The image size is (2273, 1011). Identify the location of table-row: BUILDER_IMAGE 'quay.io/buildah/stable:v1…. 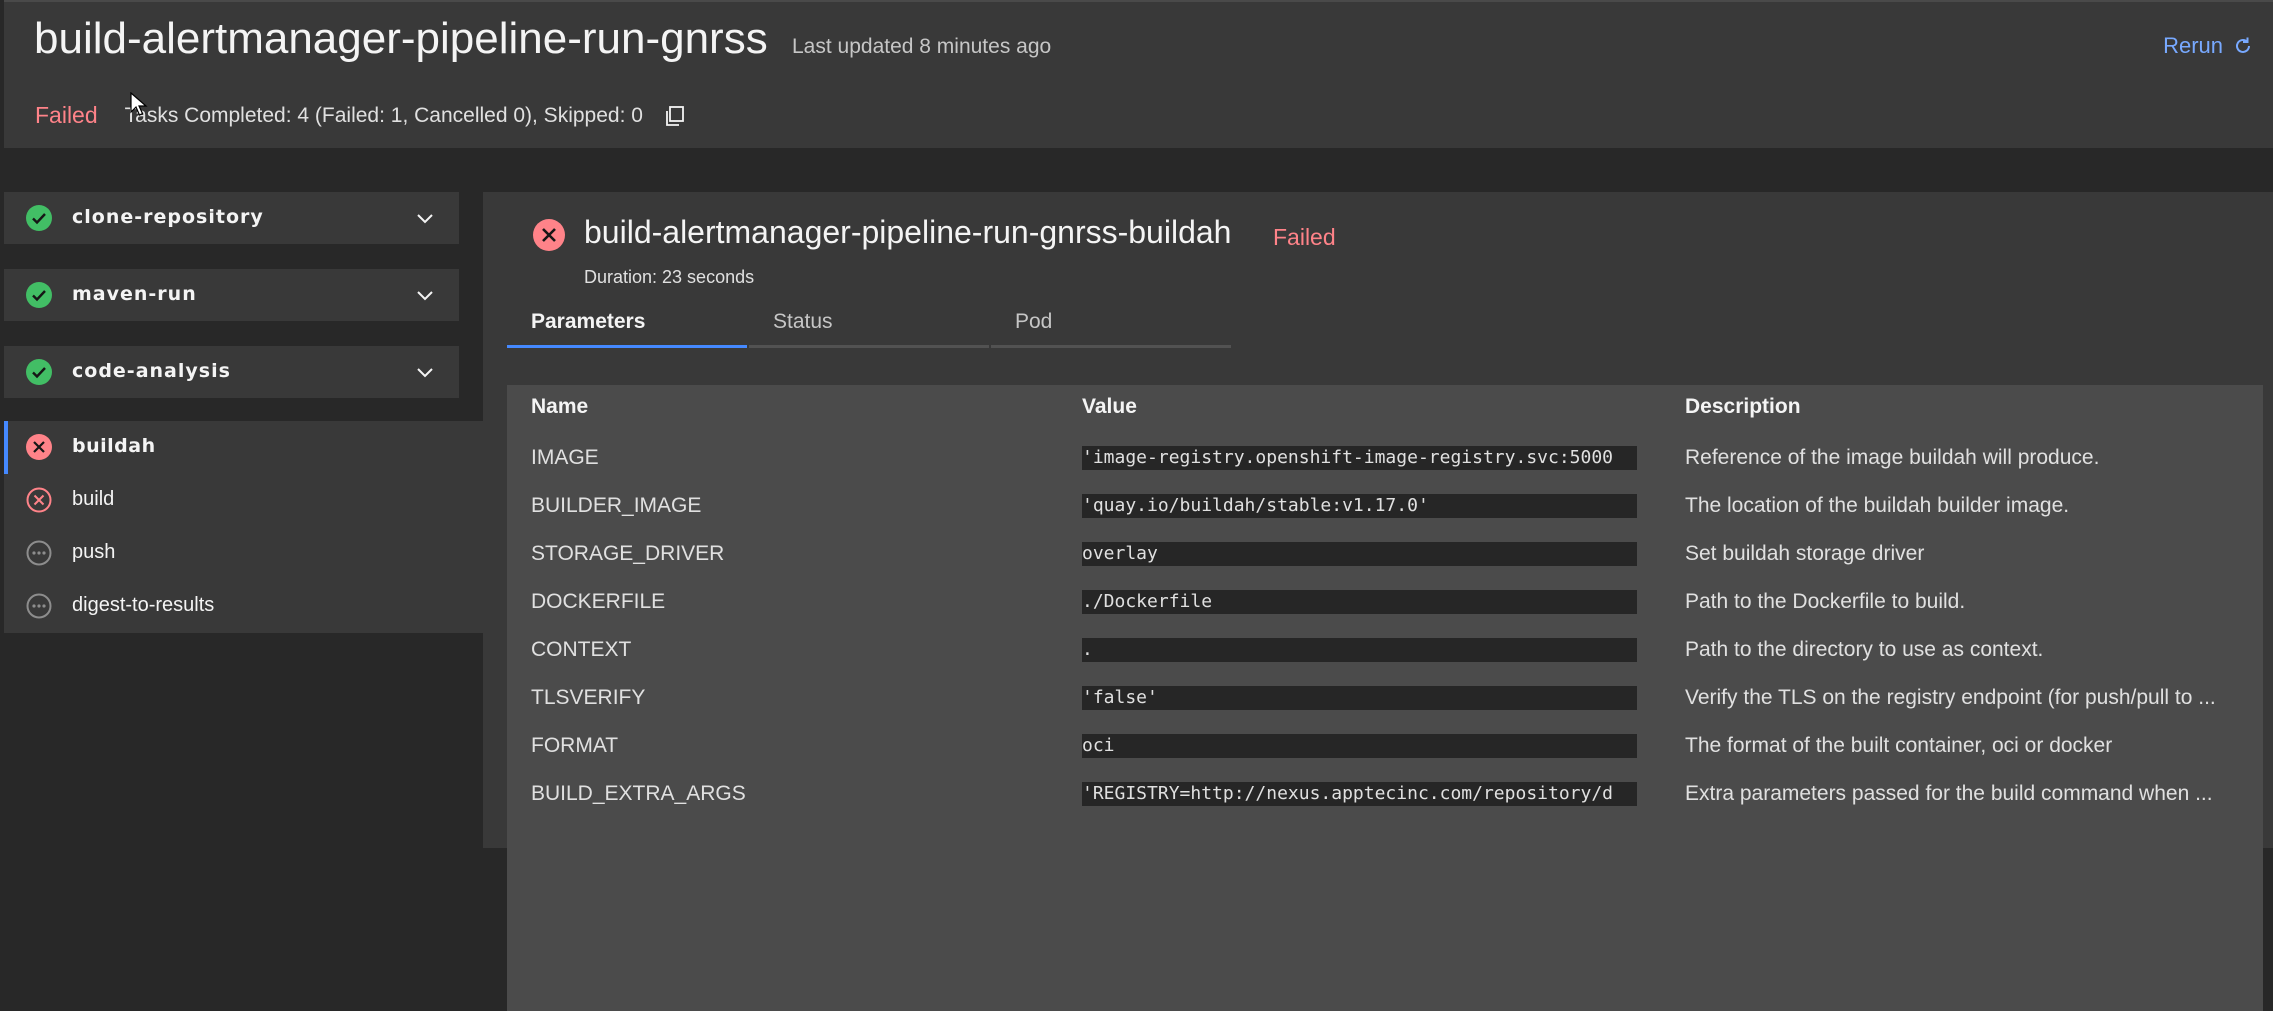
(1385, 509).